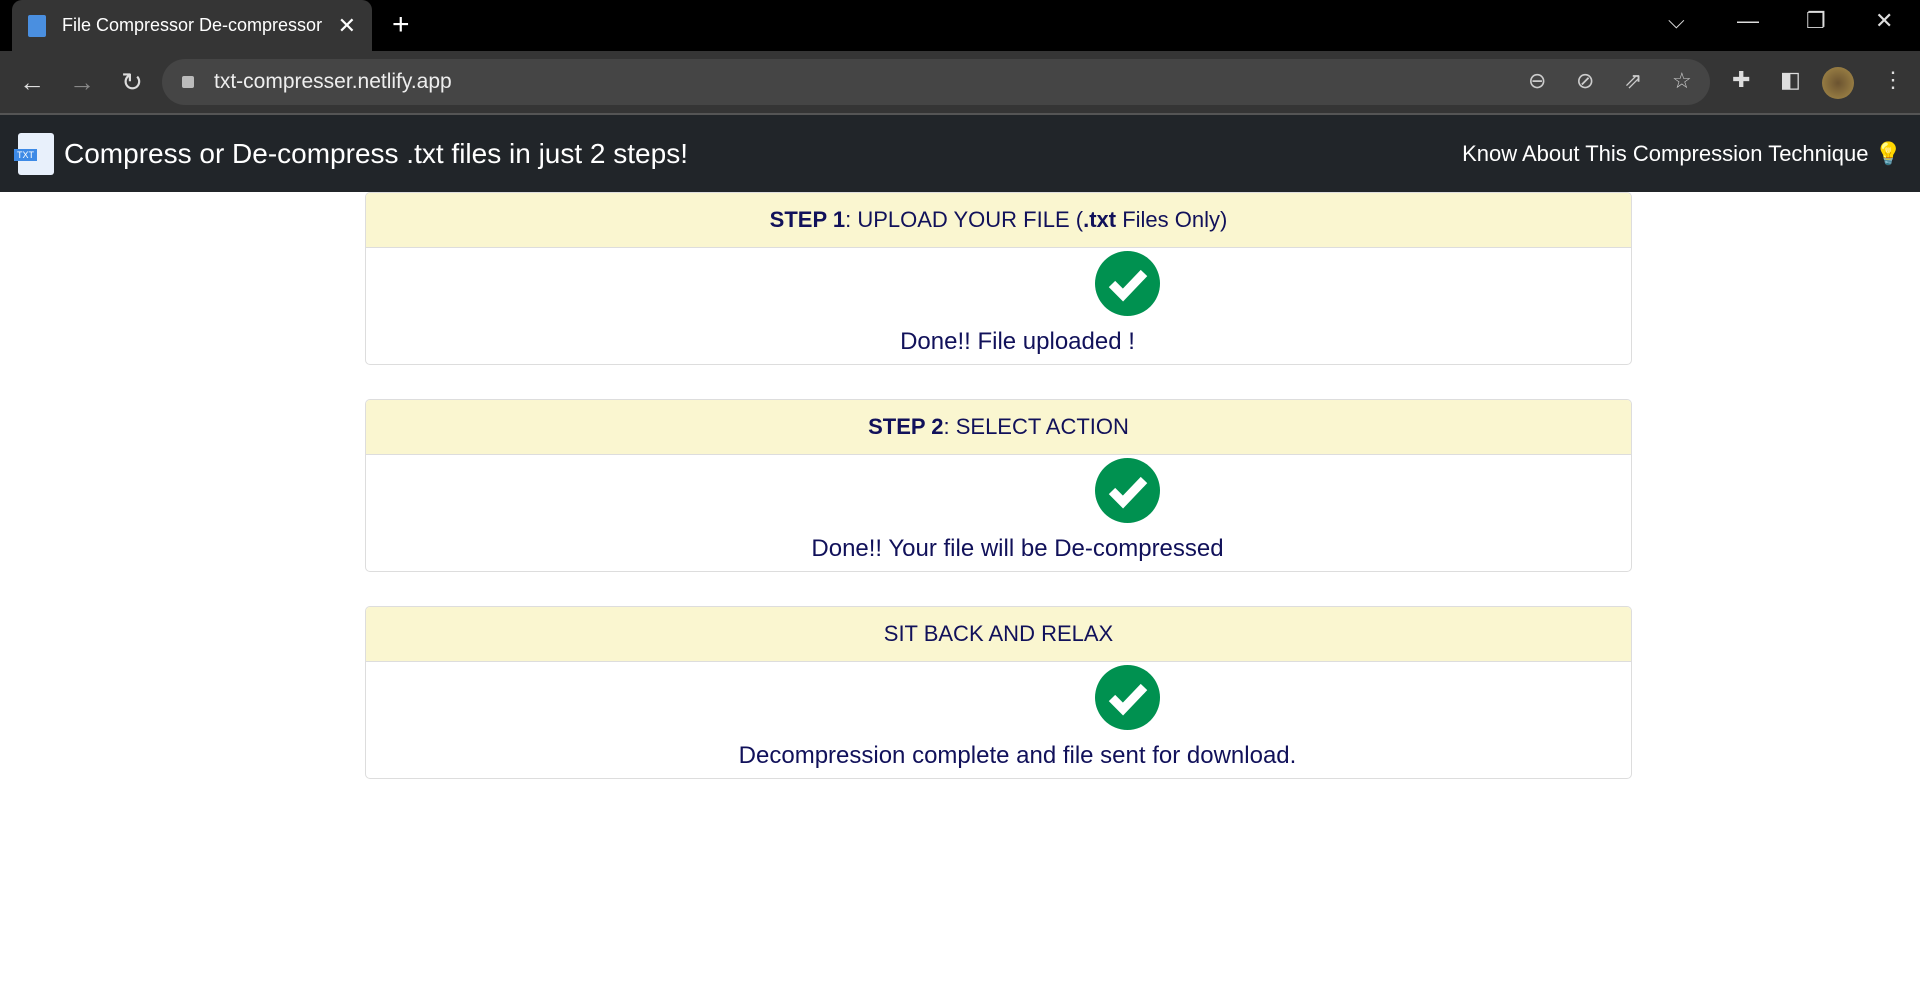 This screenshot has width=1920, height=982. Describe the element at coordinates (906, 426) in the screenshot. I see `step-label: STEP 2` at that location.